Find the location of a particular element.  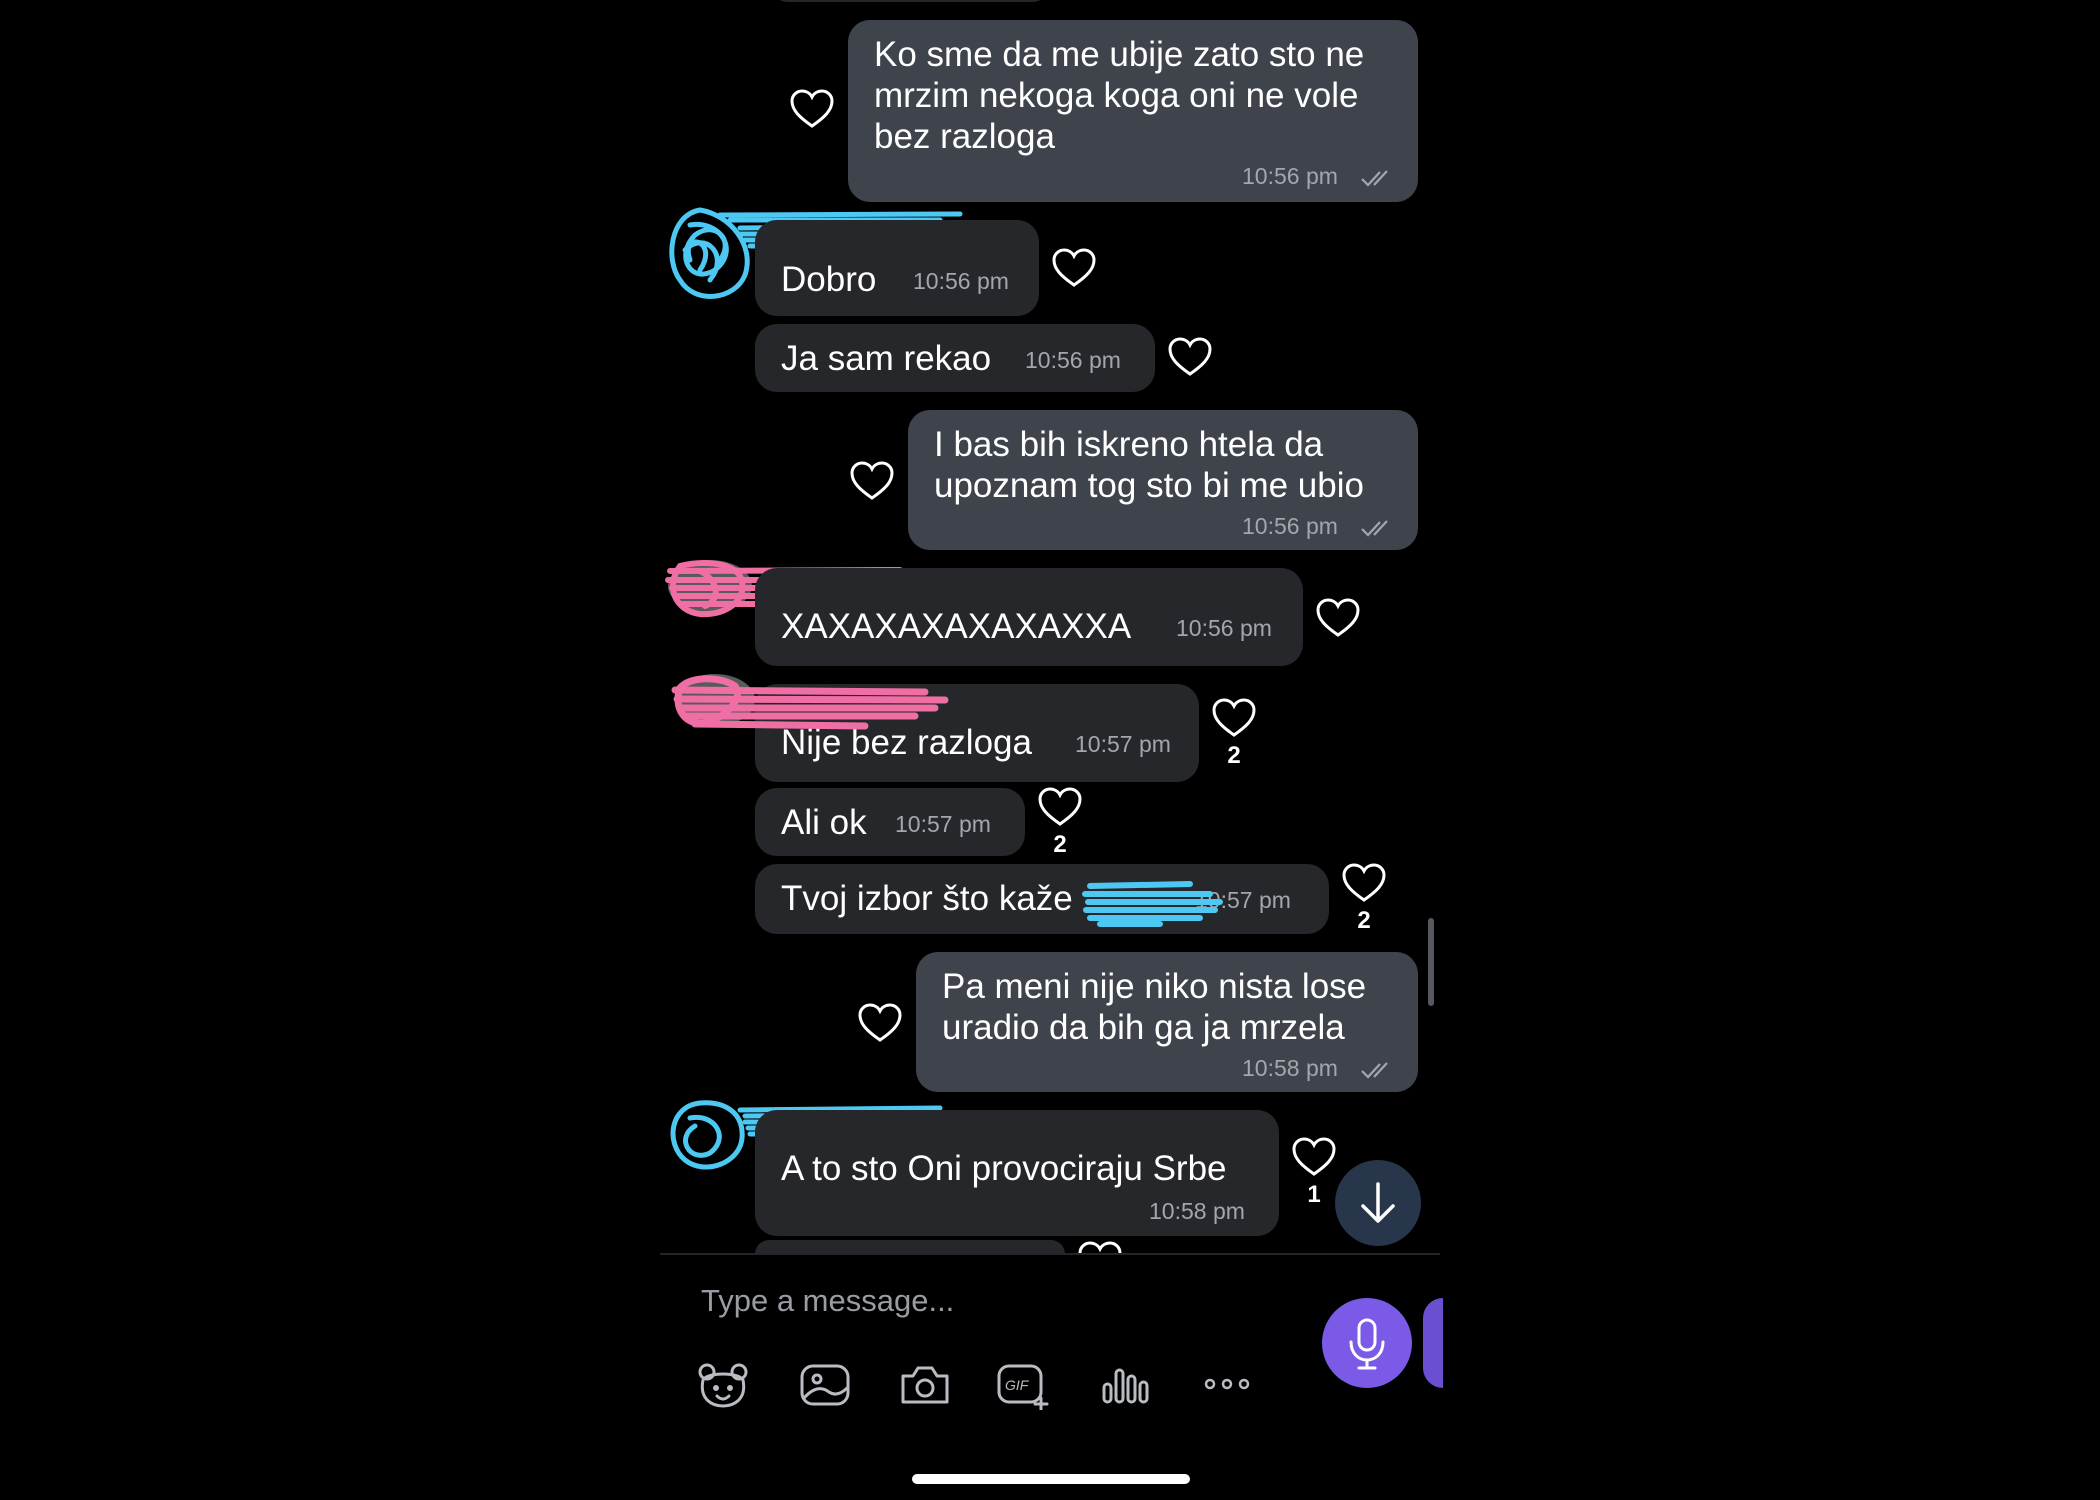

message-bubble-incoming: Ali ok 10:57 pm is located at coordinates (890, 822).